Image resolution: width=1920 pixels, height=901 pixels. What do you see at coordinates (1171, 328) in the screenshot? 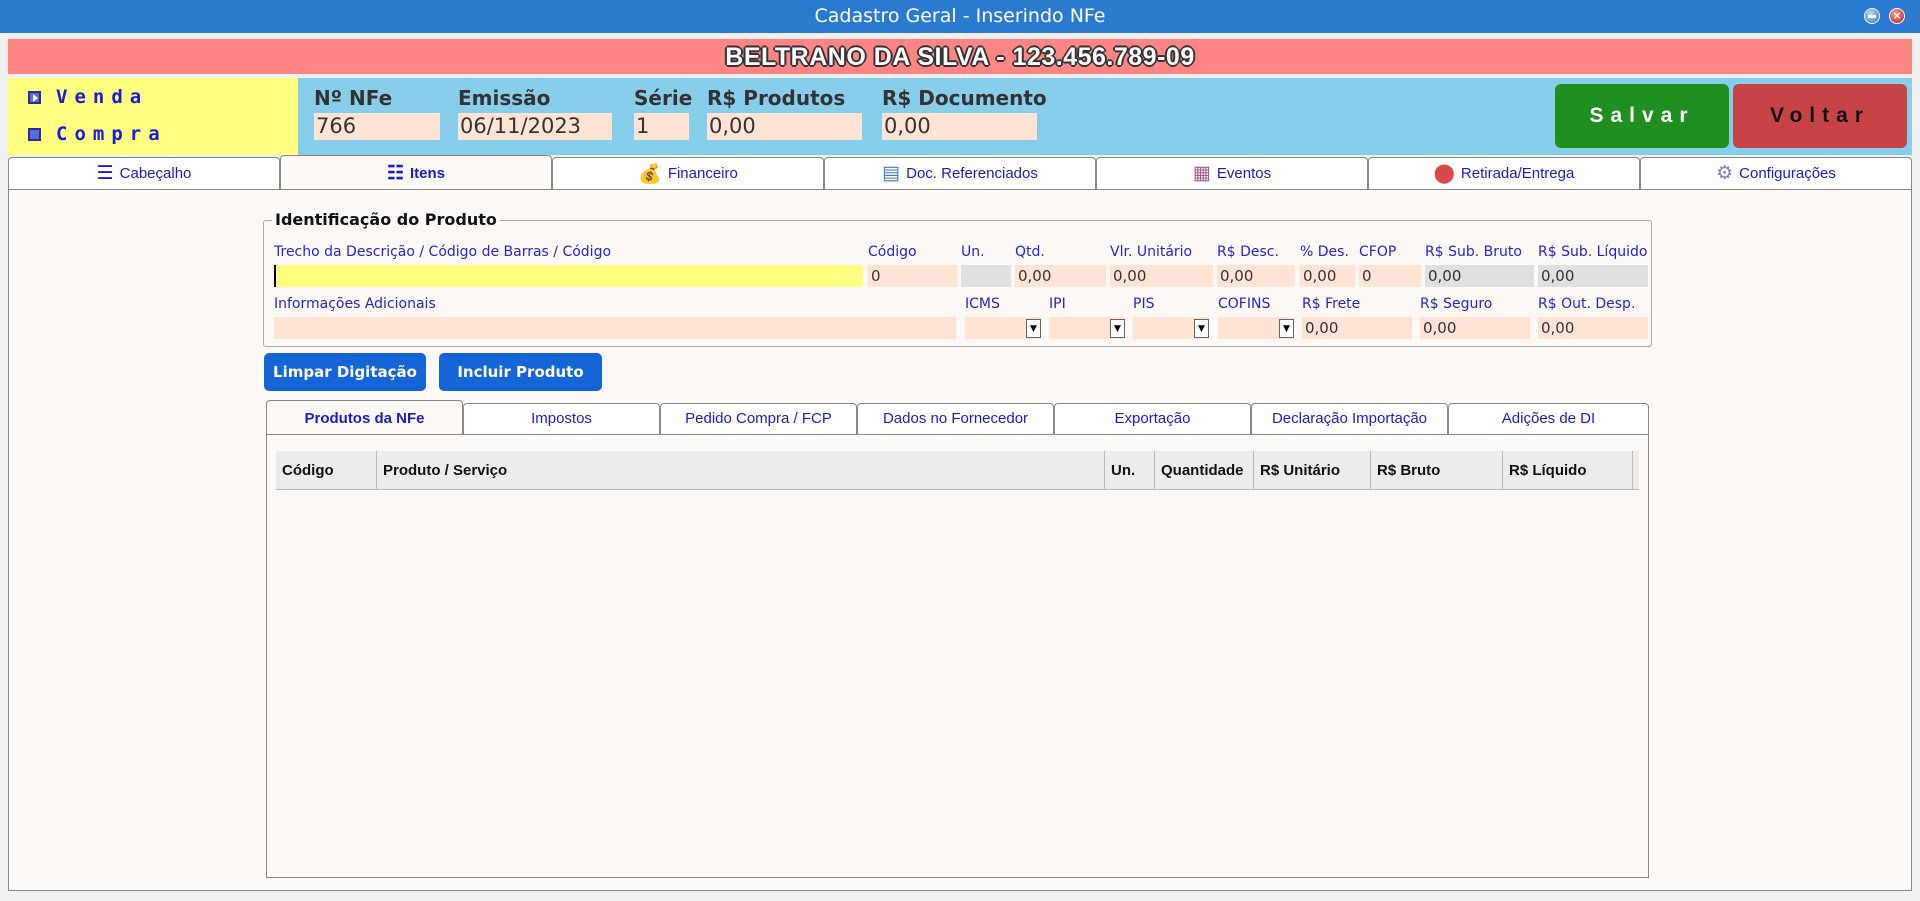
I see `pis-select: ▼` at bounding box center [1171, 328].